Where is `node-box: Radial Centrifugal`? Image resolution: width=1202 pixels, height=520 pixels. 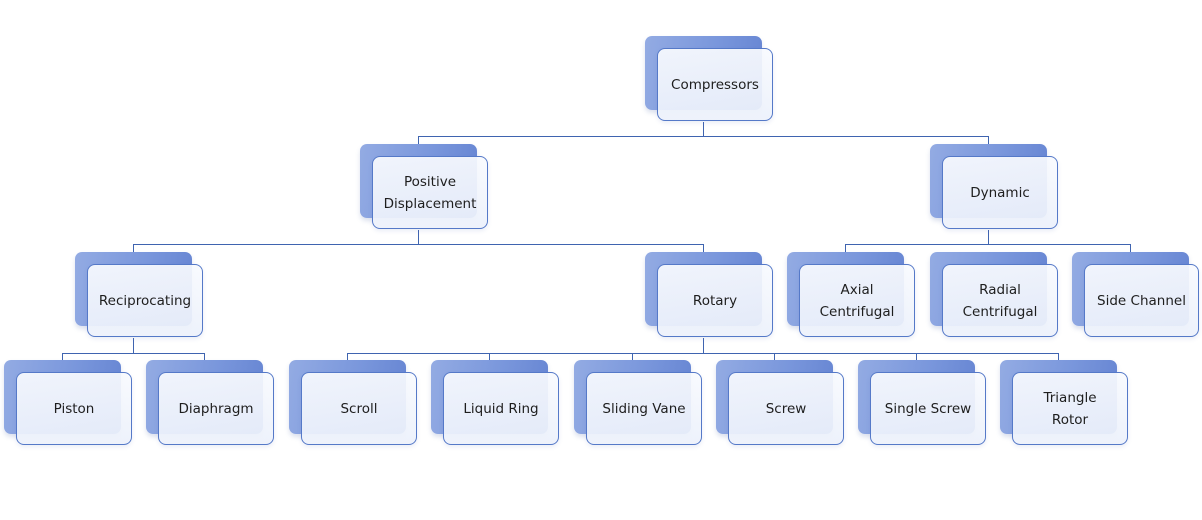 node-box: Radial Centrifugal is located at coordinates (1000, 300).